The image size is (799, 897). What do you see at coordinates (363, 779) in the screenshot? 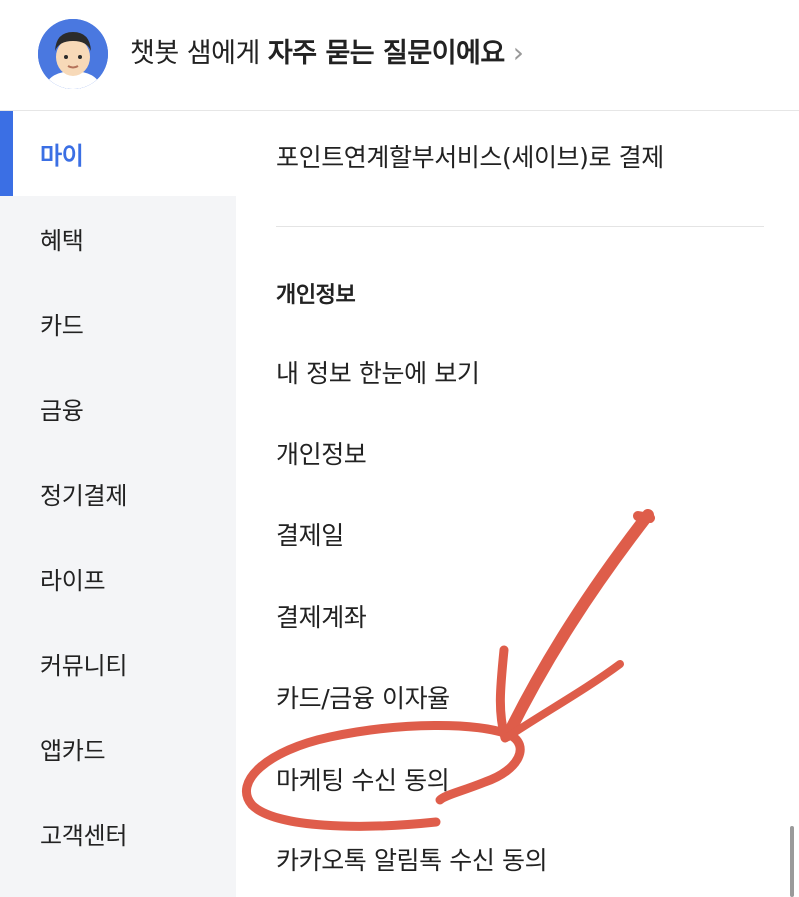
I see `menu-item-marketing-consent: 마케팅 수신 동의` at bounding box center [363, 779].